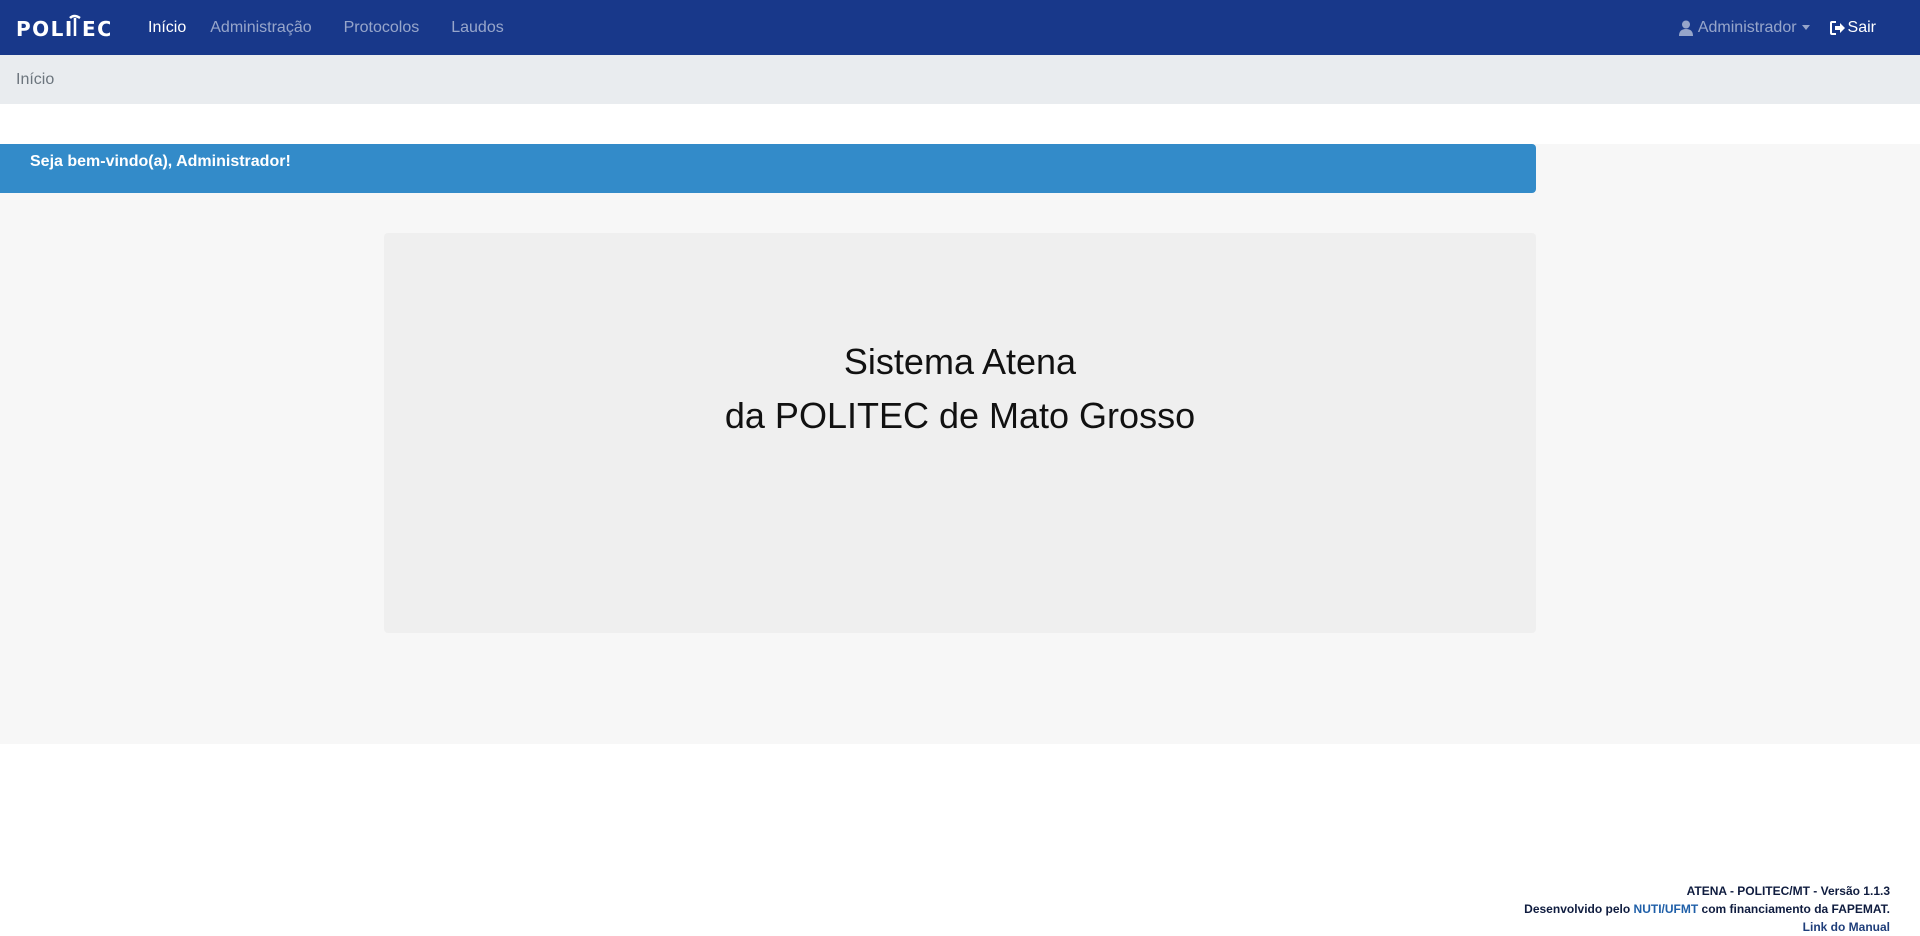  I want to click on nav-right: Administrador Sair, so click(1777, 27).